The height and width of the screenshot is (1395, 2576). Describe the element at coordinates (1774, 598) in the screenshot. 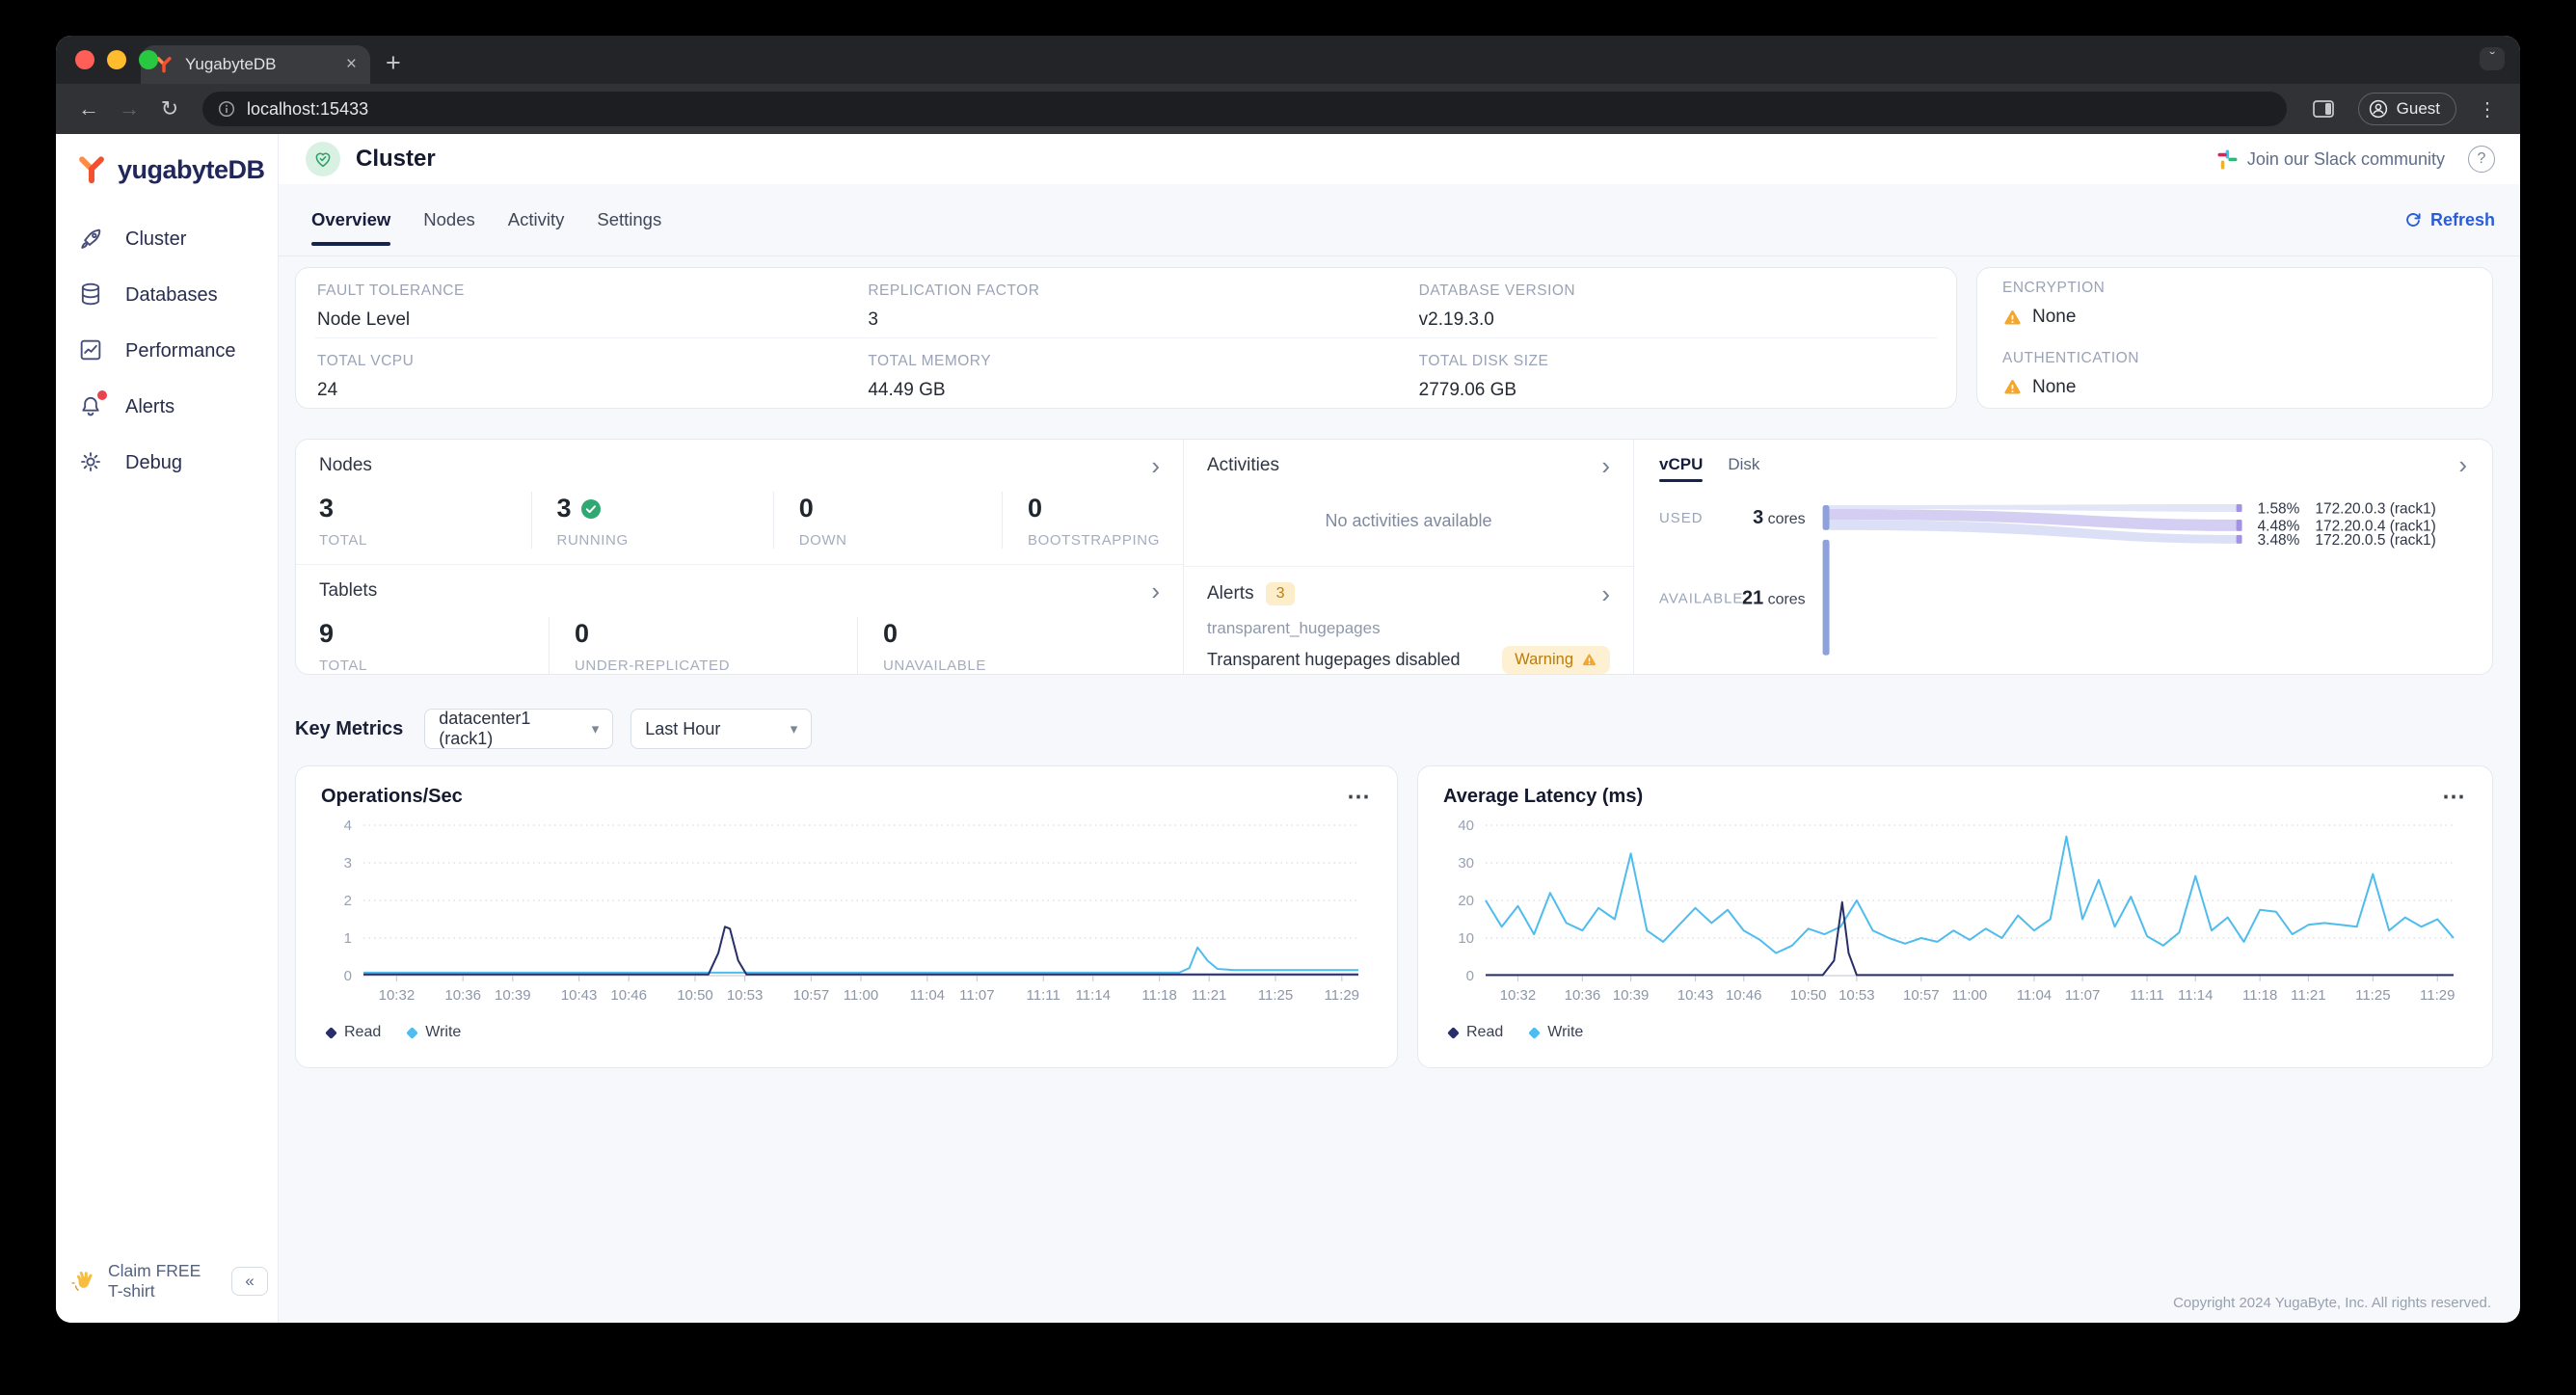

I see `svg-text: 21 cores` at that location.